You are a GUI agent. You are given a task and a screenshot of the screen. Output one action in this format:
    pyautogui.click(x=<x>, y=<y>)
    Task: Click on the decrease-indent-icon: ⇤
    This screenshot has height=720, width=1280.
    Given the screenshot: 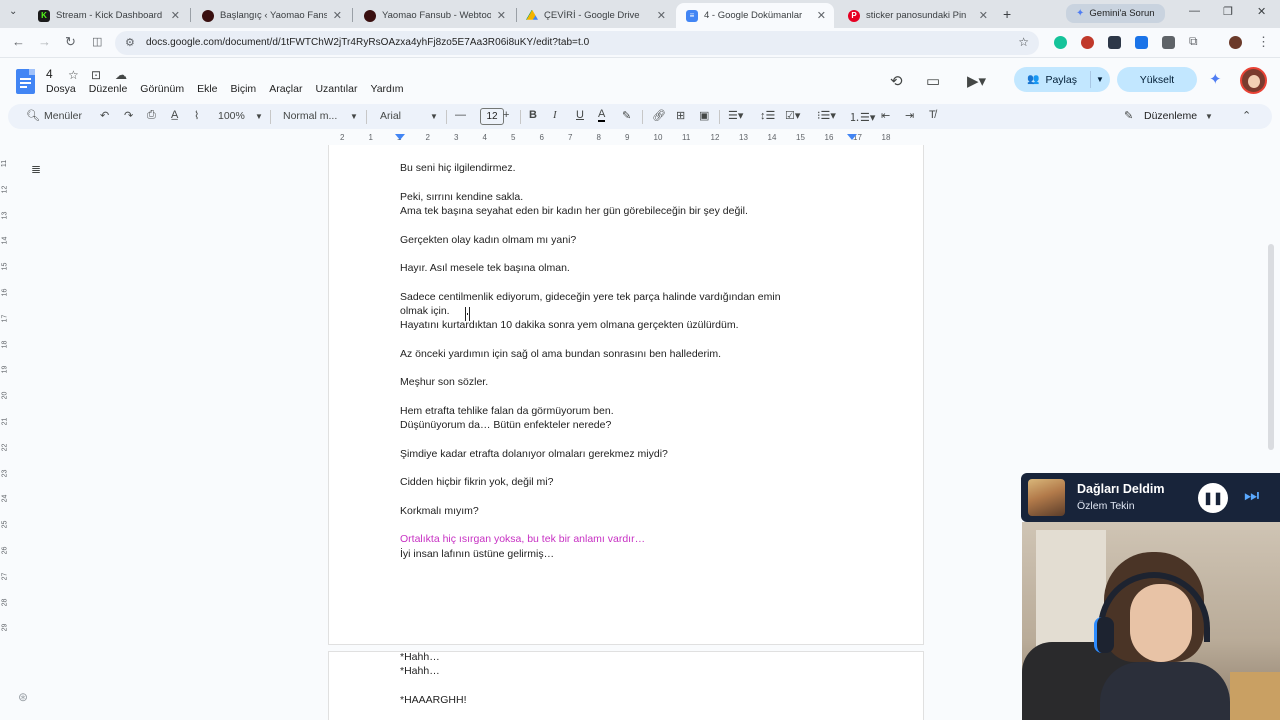 What is the action you would take?
    pyautogui.click(x=885, y=115)
    